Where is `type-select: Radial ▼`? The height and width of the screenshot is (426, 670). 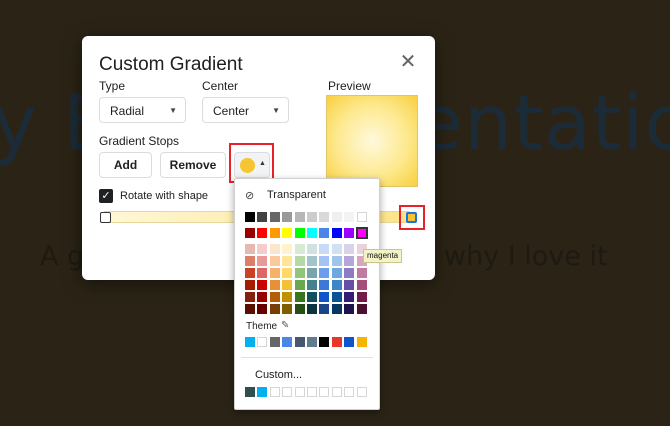
type-select: Radial ▼ is located at coordinates (142, 110).